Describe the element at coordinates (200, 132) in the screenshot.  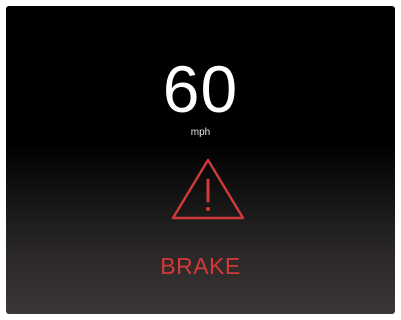
I see `speed-unit-label: mph` at that location.